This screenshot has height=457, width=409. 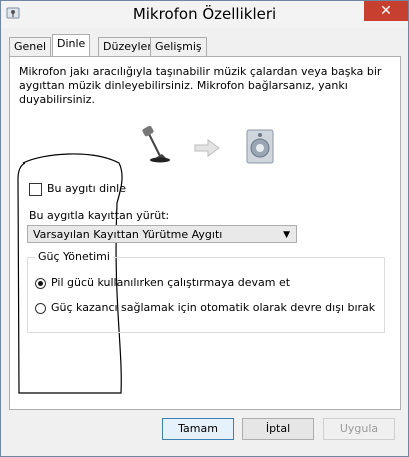 I want to click on ok-button: Tamam, so click(x=198, y=429).